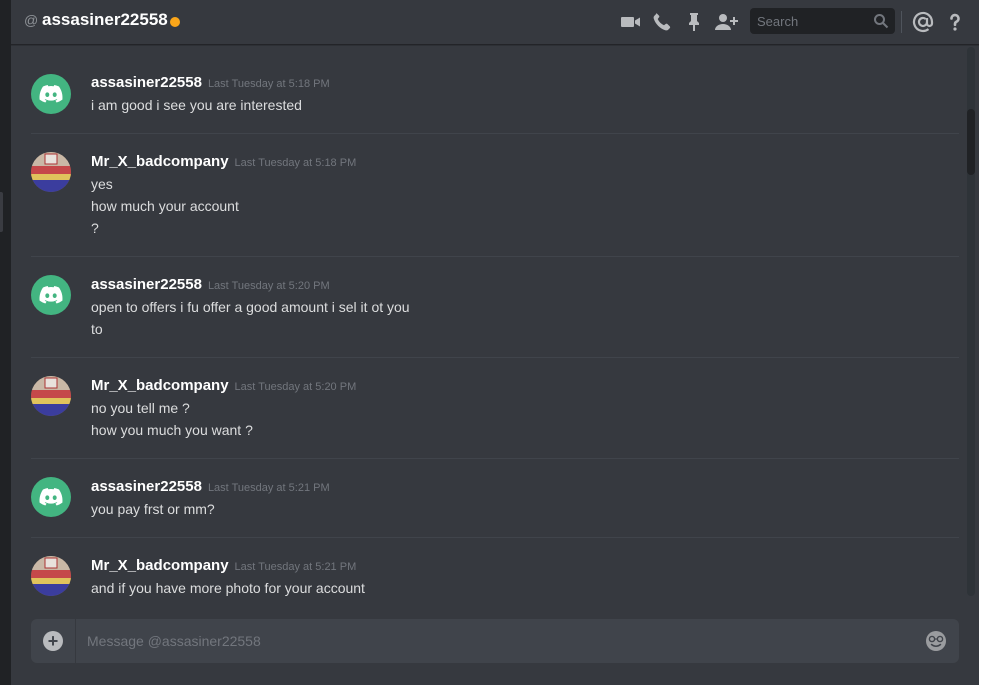  Describe the element at coordinates (971, 142) in the screenshot. I see `scrollbar-thumb` at that location.